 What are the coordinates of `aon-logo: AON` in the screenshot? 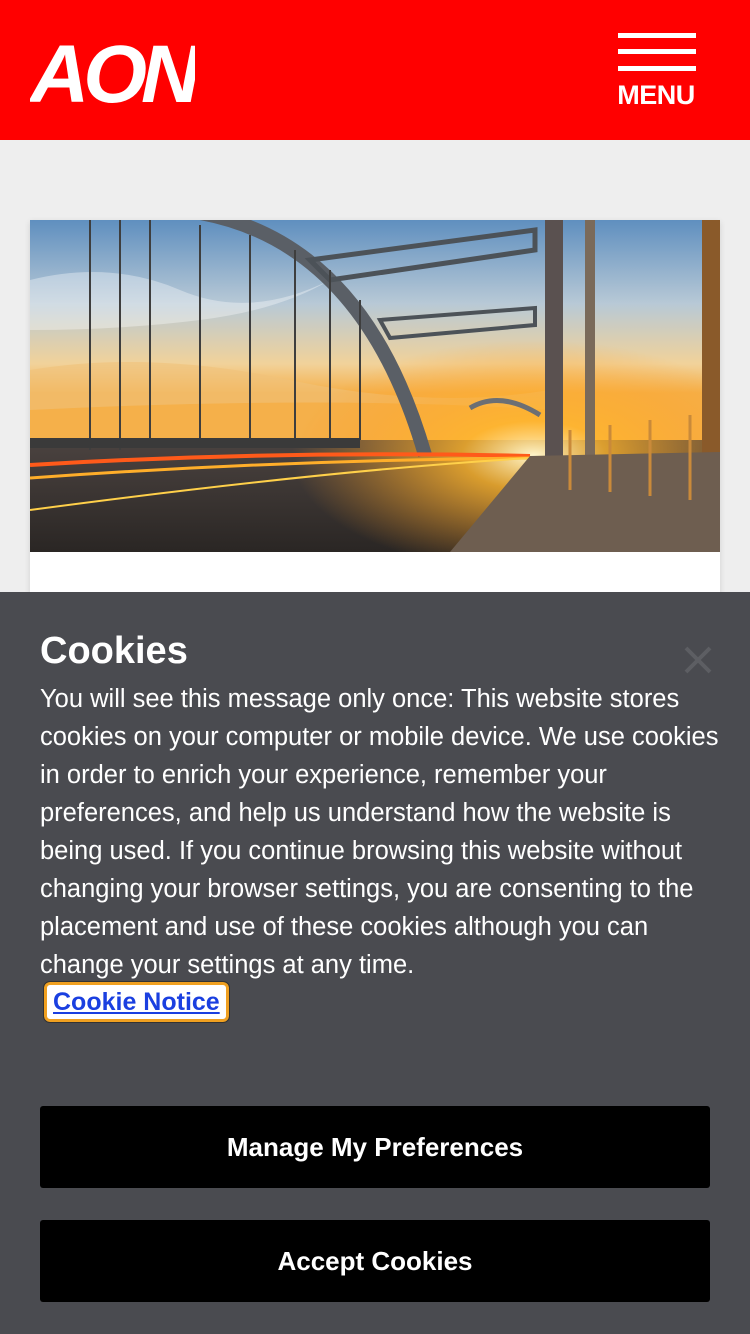 It's located at (118, 74).